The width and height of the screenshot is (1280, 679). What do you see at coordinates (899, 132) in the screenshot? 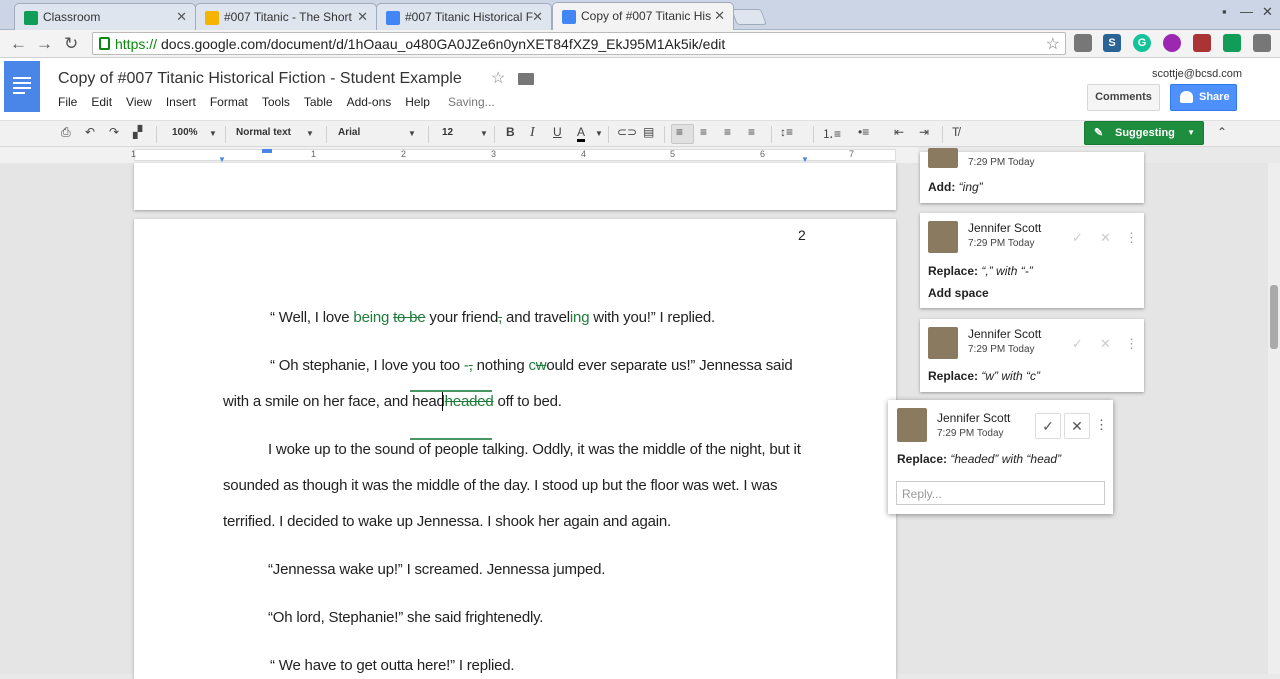
I see `decrease-indent-icon: ⇤` at bounding box center [899, 132].